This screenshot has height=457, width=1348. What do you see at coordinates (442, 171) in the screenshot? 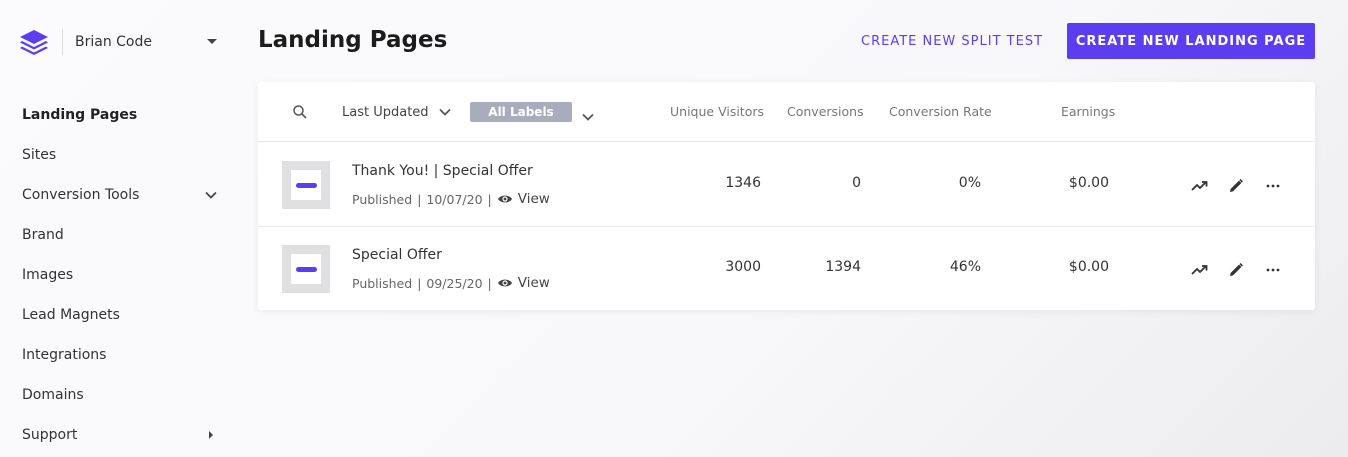
I see `page-title-link: Thank You! | Special Offer` at bounding box center [442, 171].